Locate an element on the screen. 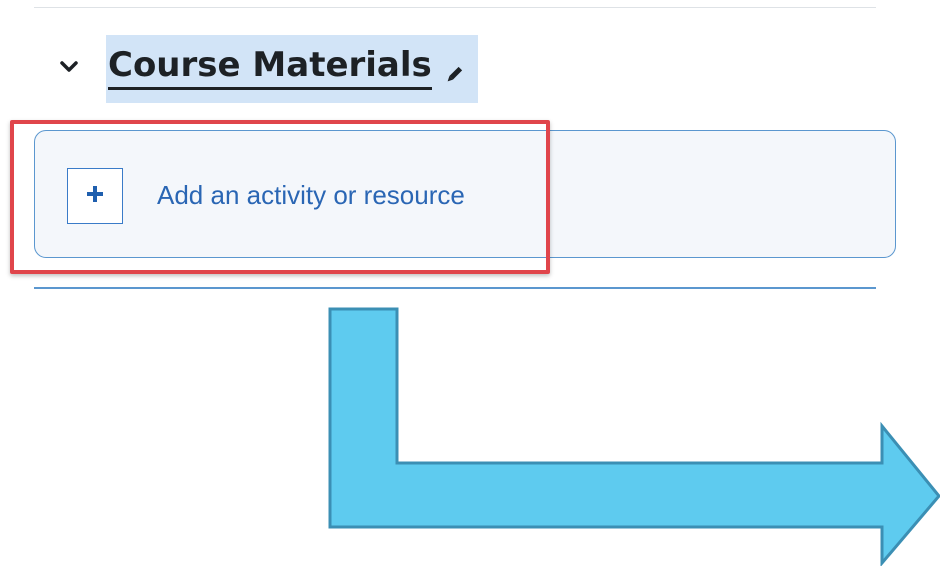  section-collapse-toggle is located at coordinates (69, 69).